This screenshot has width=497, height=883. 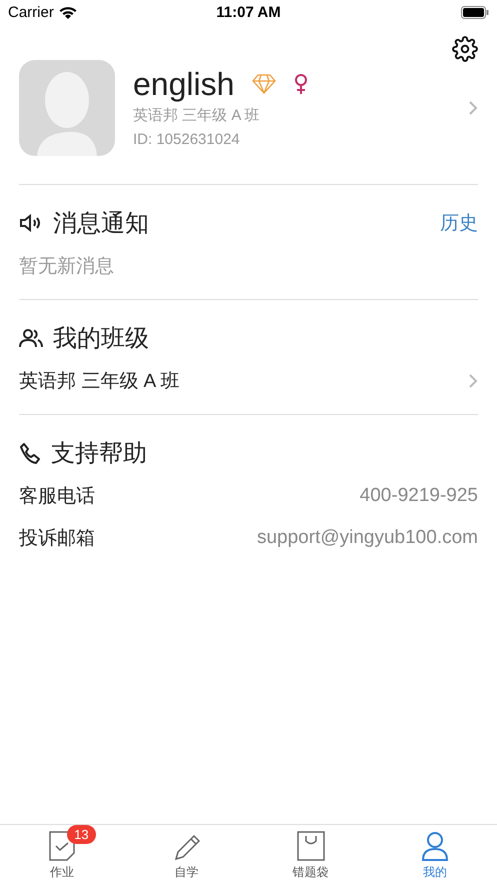 What do you see at coordinates (31, 12) in the screenshot?
I see `carrier-text: Carrier` at bounding box center [31, 12].